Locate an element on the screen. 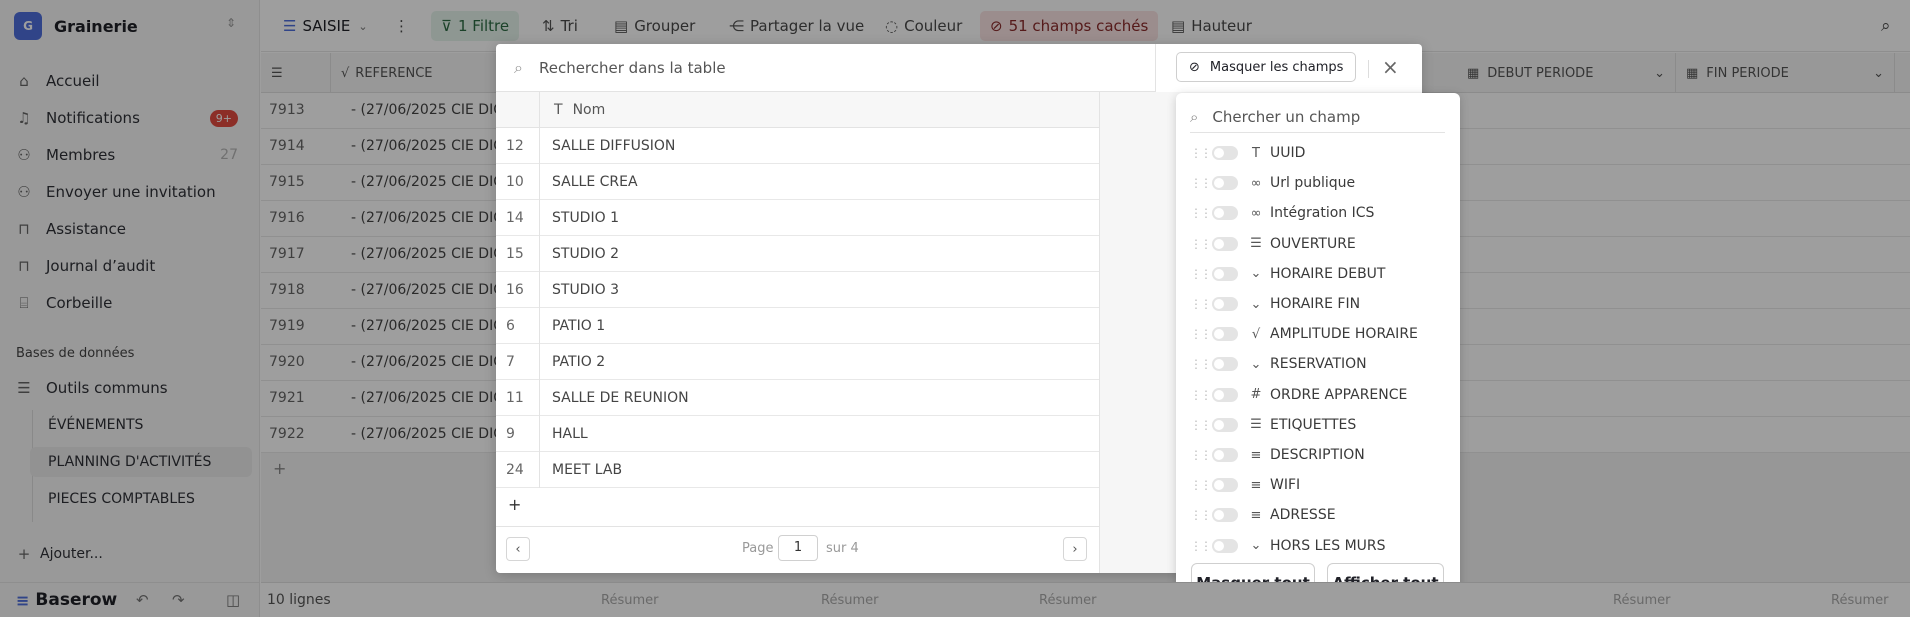 The image size is (1910, 617). field-item: ⋮⋮ ≡ DESCRIPTION is located at coordinates (1320, 455).